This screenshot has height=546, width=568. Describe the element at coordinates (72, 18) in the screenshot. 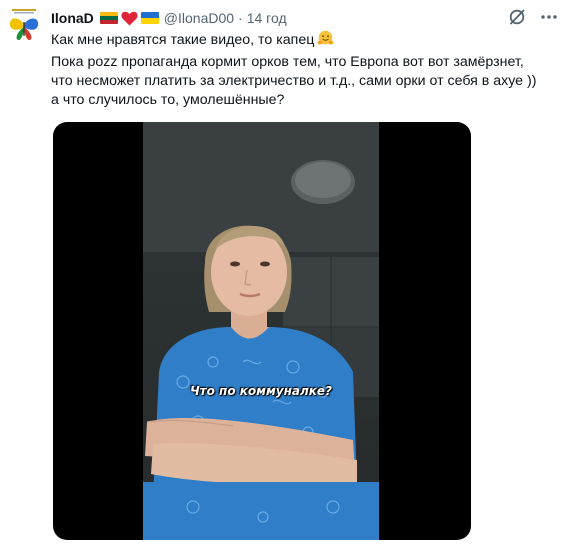

I see `display-name: IlonaD` at that location.